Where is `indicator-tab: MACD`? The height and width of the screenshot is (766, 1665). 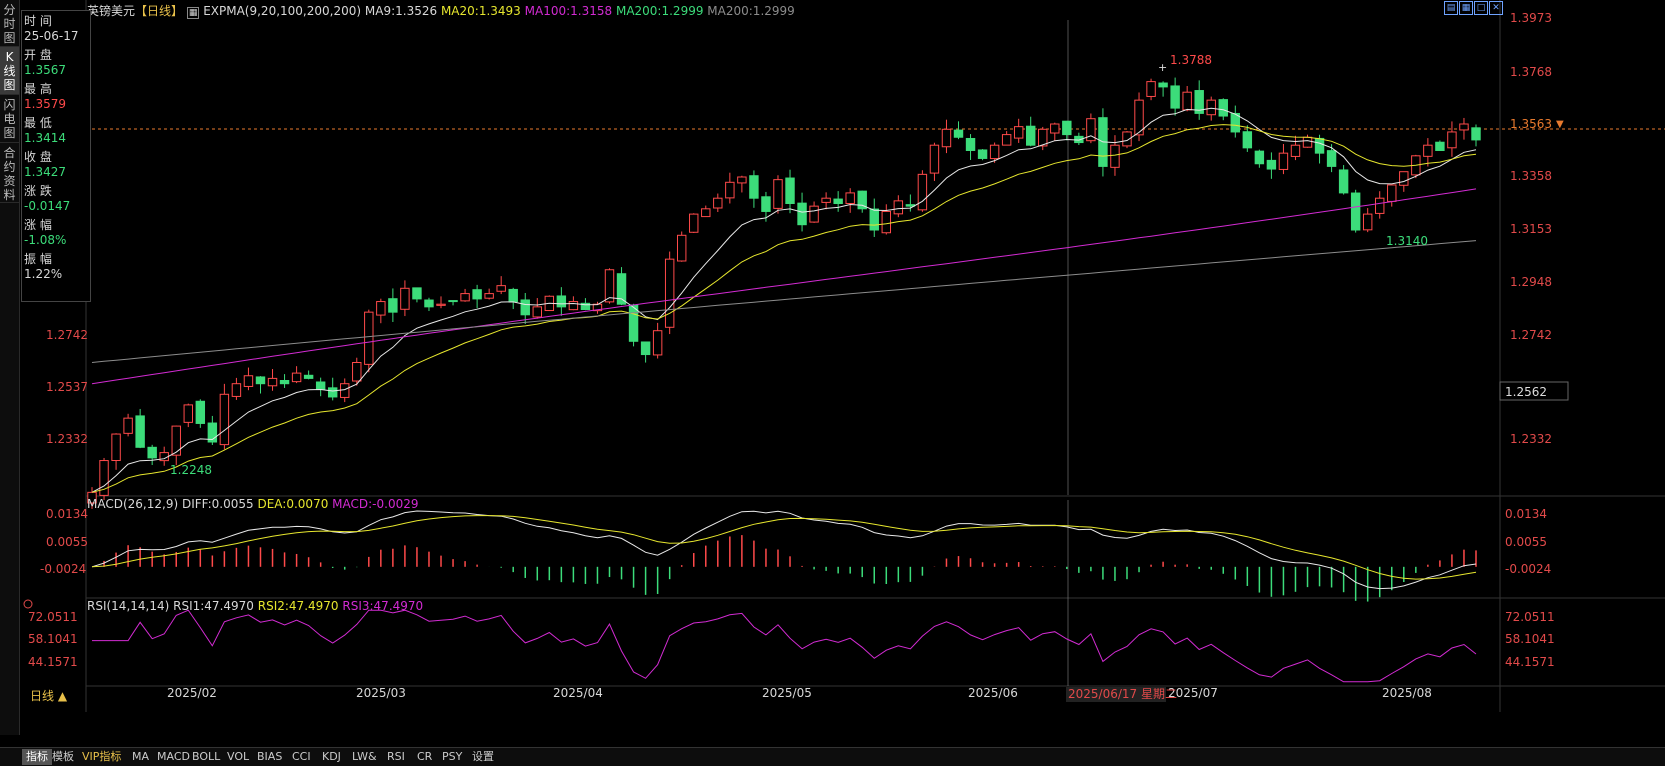 indicator-tab: MACD is located at coordinates (173, 757).